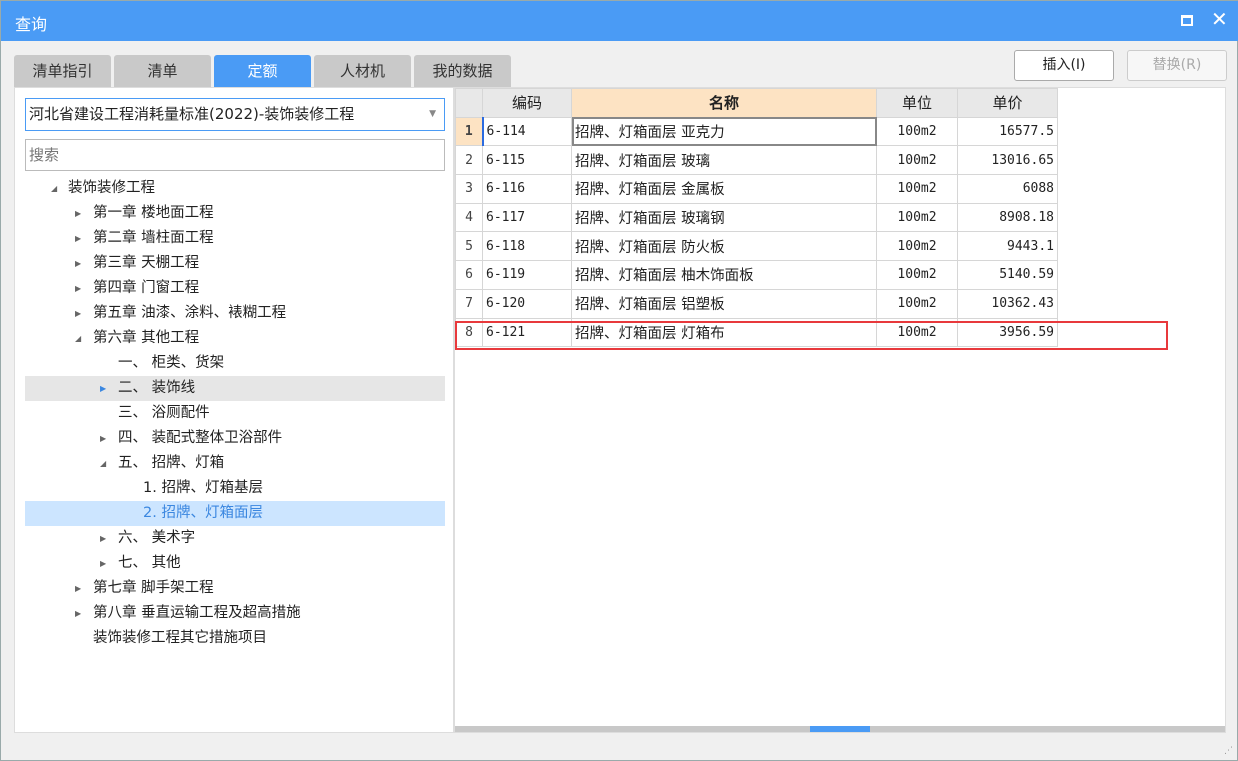 The image size is (1238, 761). I want to click on maximize-icon, so click(1187, 20).